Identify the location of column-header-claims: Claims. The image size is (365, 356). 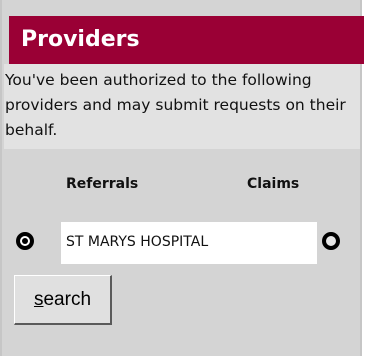
(273, 184).